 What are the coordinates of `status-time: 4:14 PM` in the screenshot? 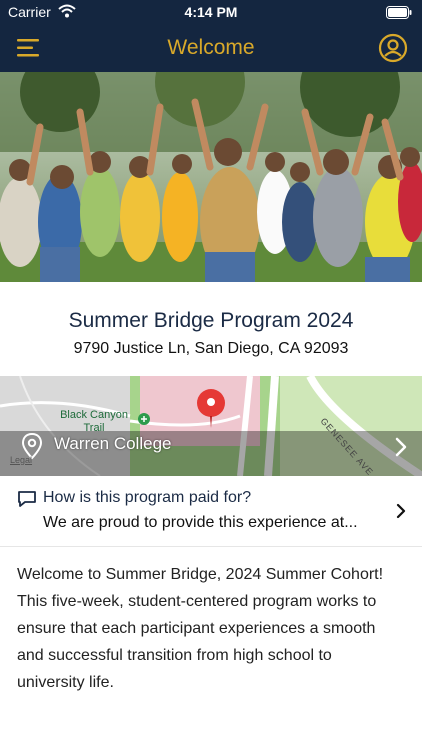 It's located at (211, 12).